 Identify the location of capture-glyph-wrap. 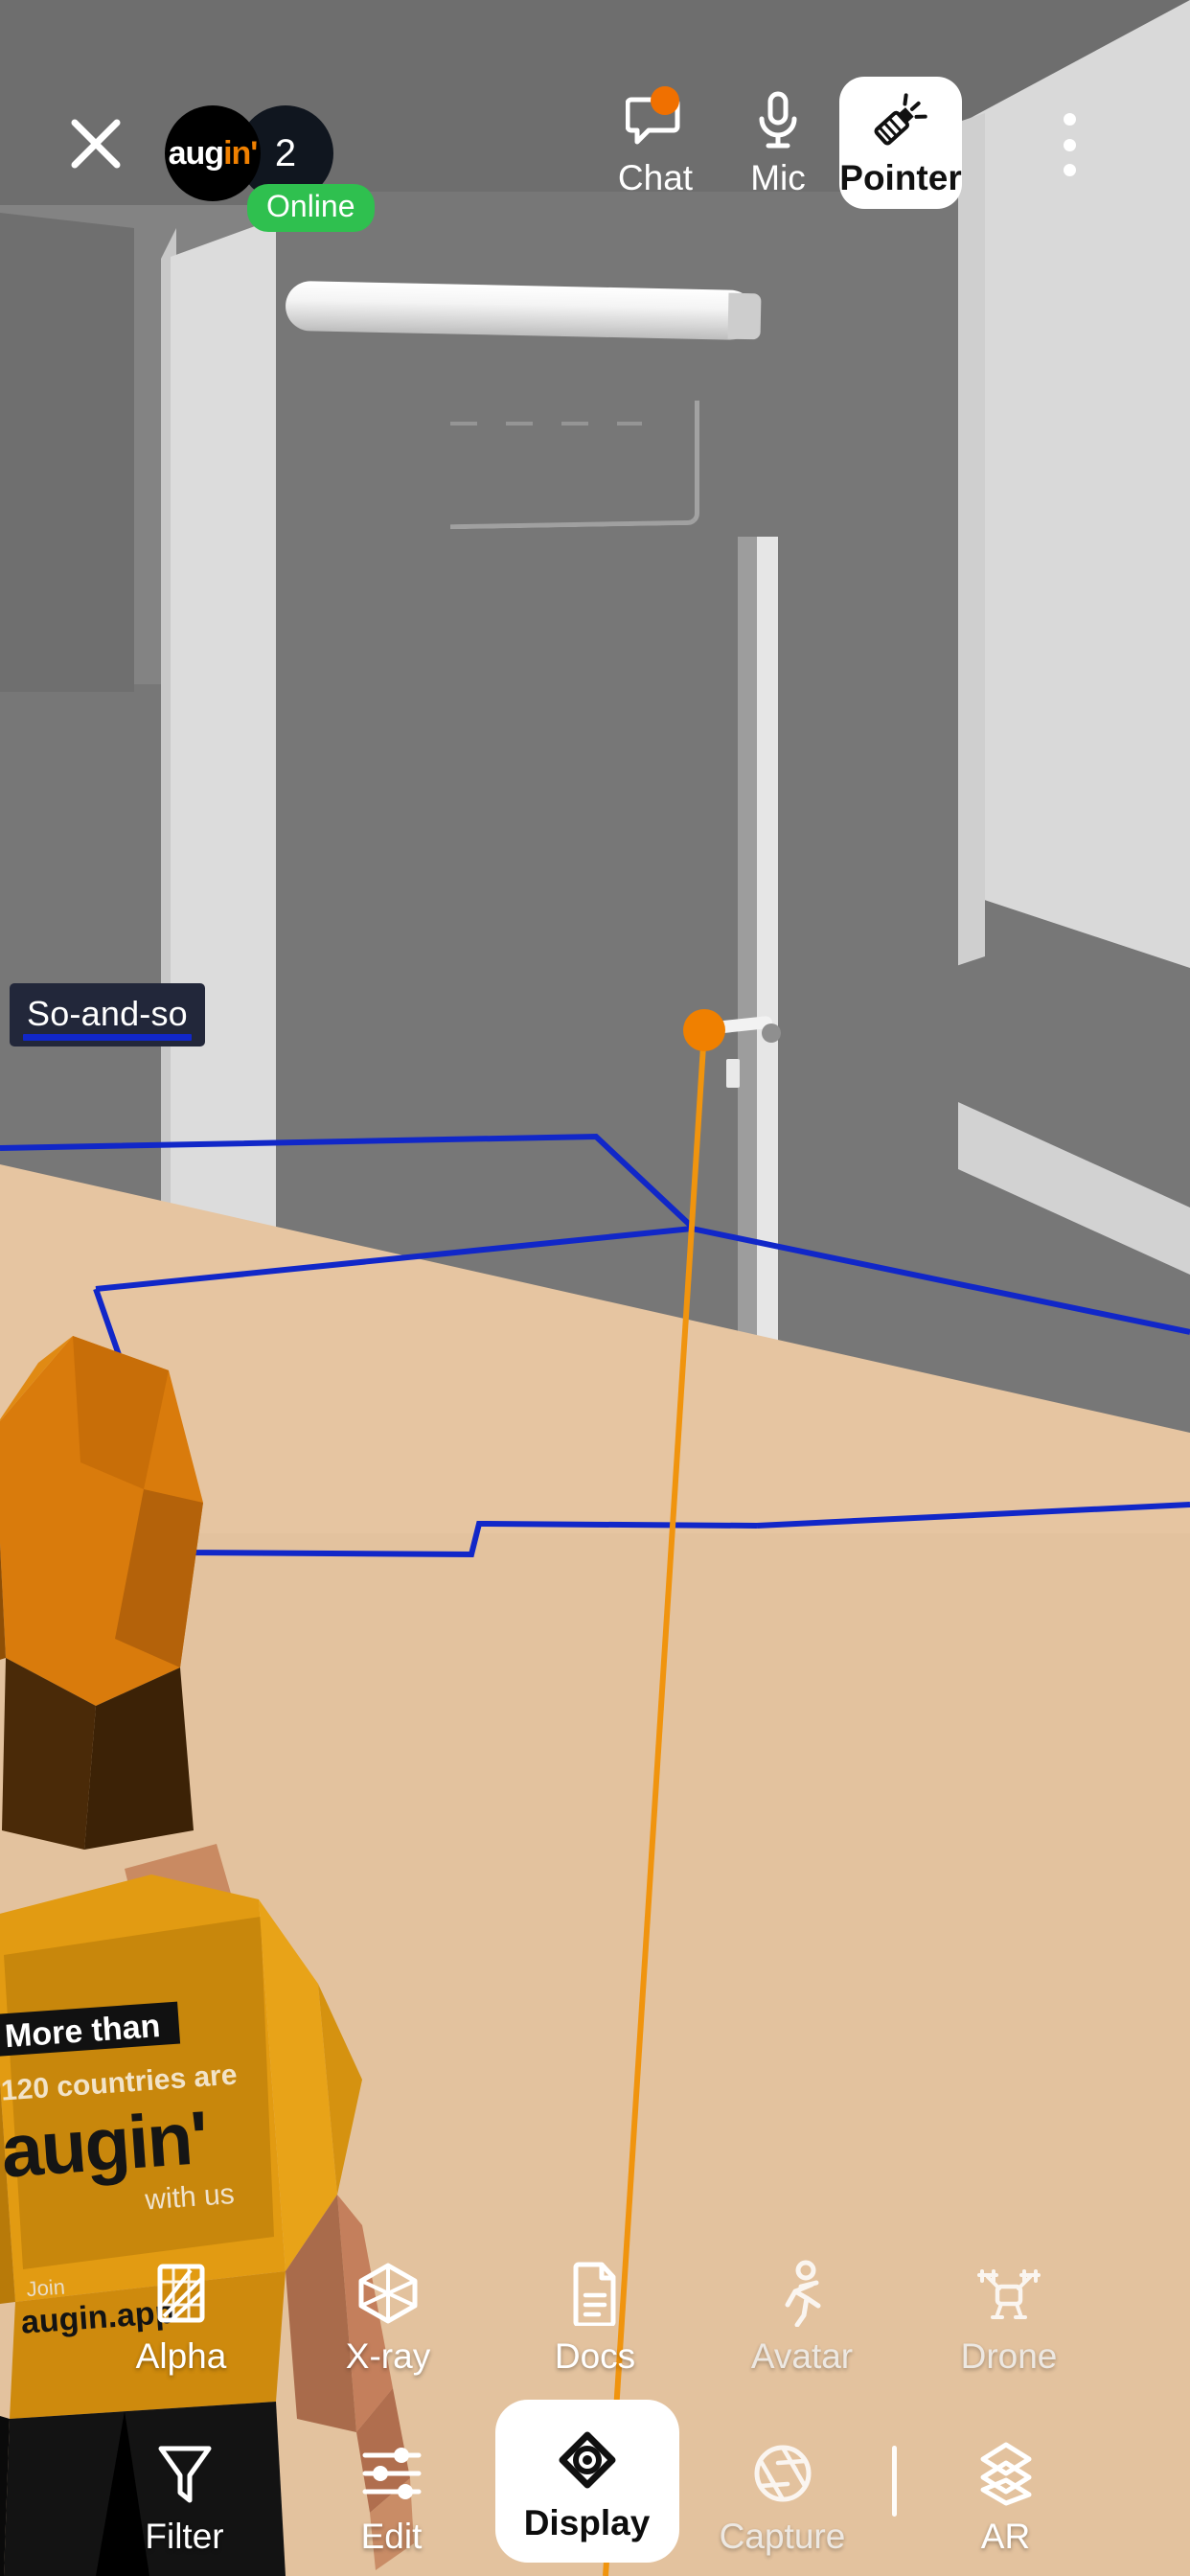
(782, 2473).